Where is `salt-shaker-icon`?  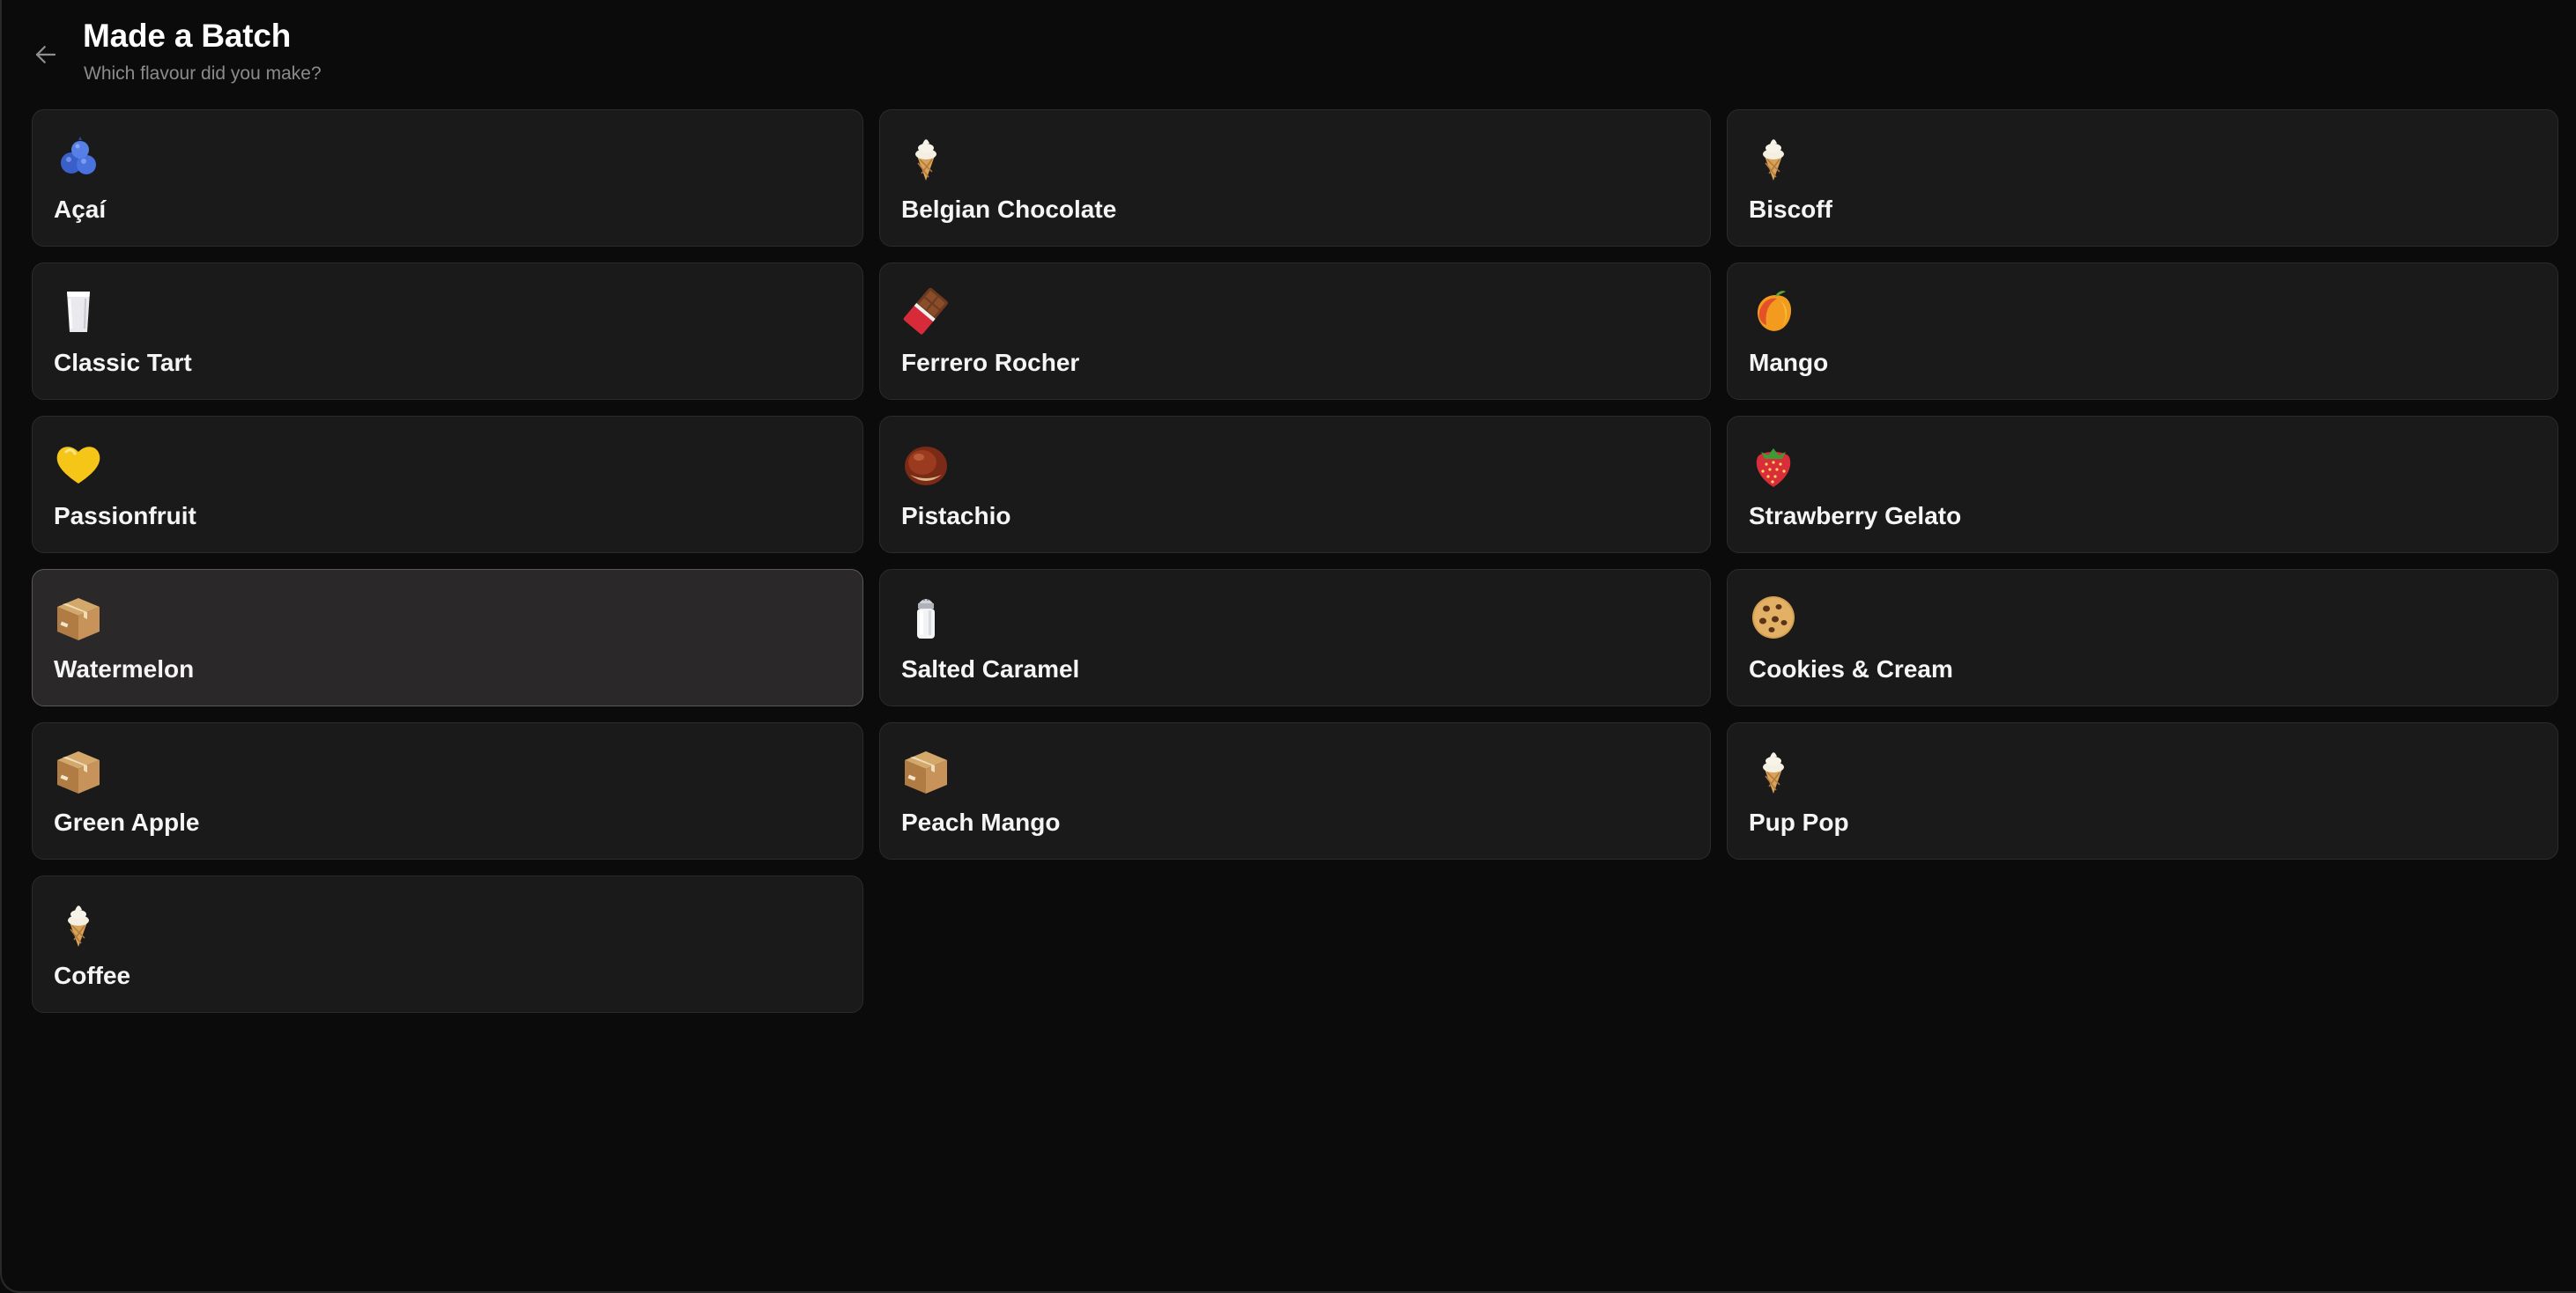 salt-shaker-icon is located at coordinates (926, 617).